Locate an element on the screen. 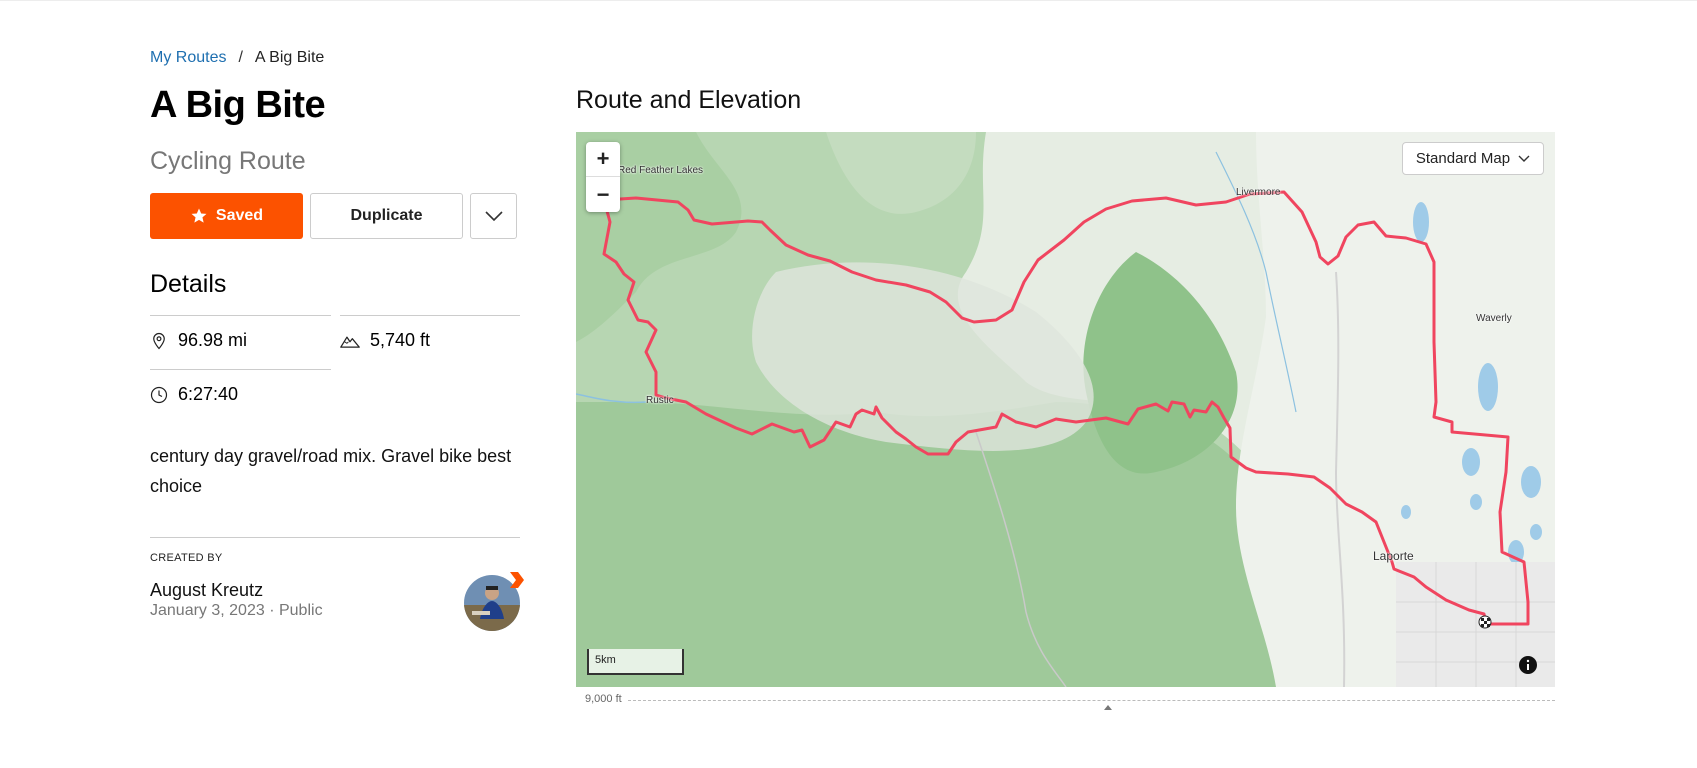 The image size is (1697, 768). info-icon is located at coordinates (1528, 665).